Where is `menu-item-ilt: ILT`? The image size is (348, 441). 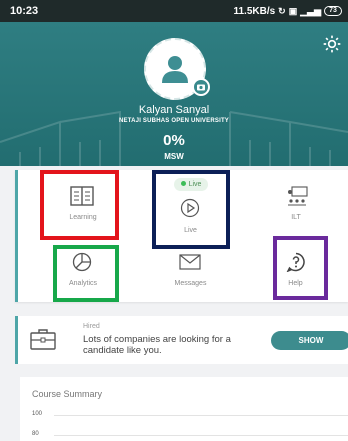
menu-item-ilt: ILT is located at coordinates (296, 204).